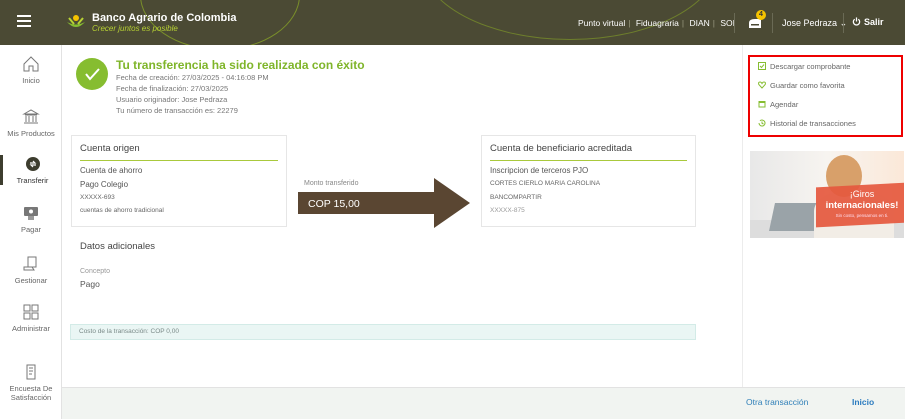 Image resolution: width=905 pixels, height=419 pixels. Describe the element at coordinates (762, 66) in the screenshot. I see `download-icon` at that location.